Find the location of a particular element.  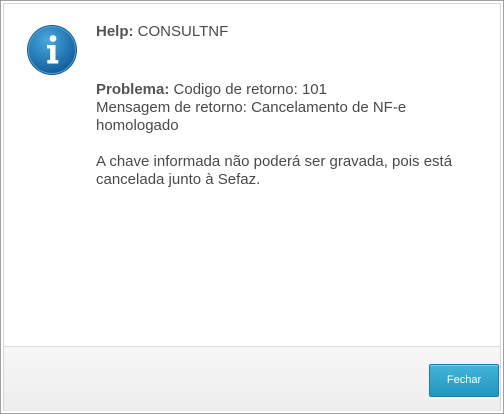

close-button: Fechar is located at coordinates (464, 380).